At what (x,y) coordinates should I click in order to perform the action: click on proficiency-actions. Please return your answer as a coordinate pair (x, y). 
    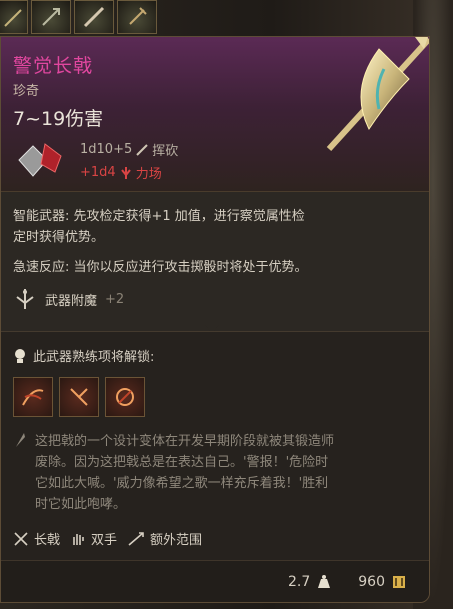
    Looking at the image, I should click on (215, 397).